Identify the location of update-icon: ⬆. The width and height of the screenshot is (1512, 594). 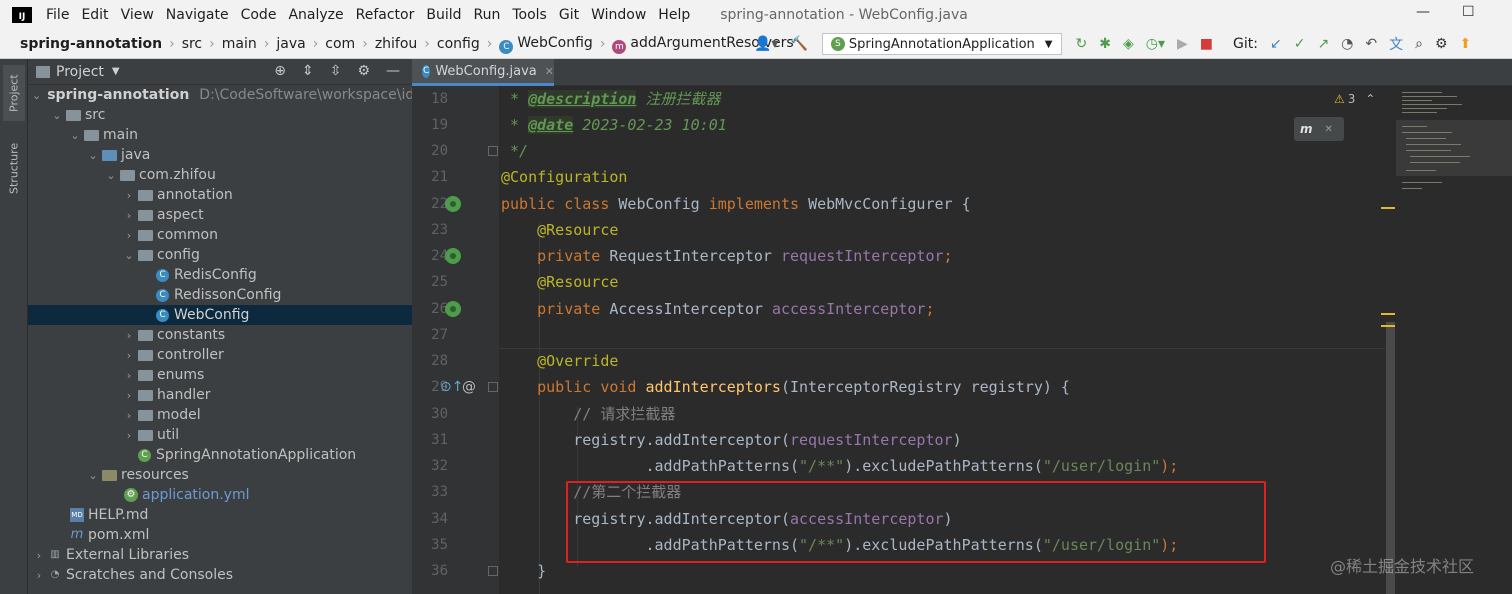
(1466, 44).